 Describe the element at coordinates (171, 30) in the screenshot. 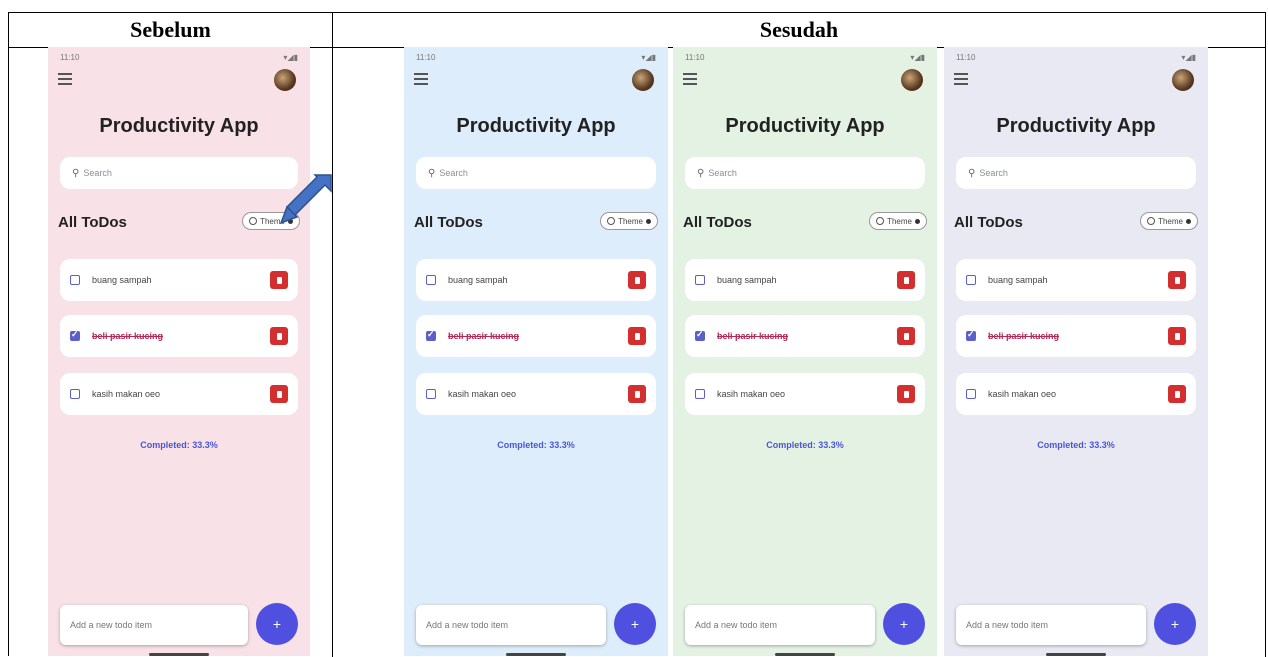

I see `header-before: Sebelum` at that location.